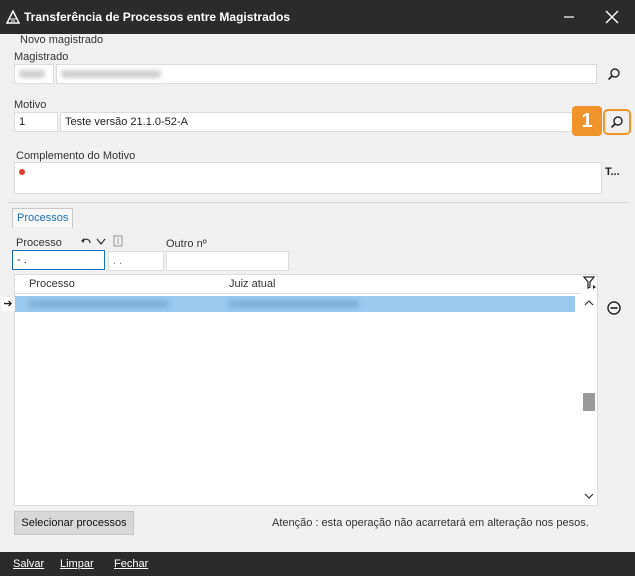  I want to click on search-magistrado-button, so click(614, 74).